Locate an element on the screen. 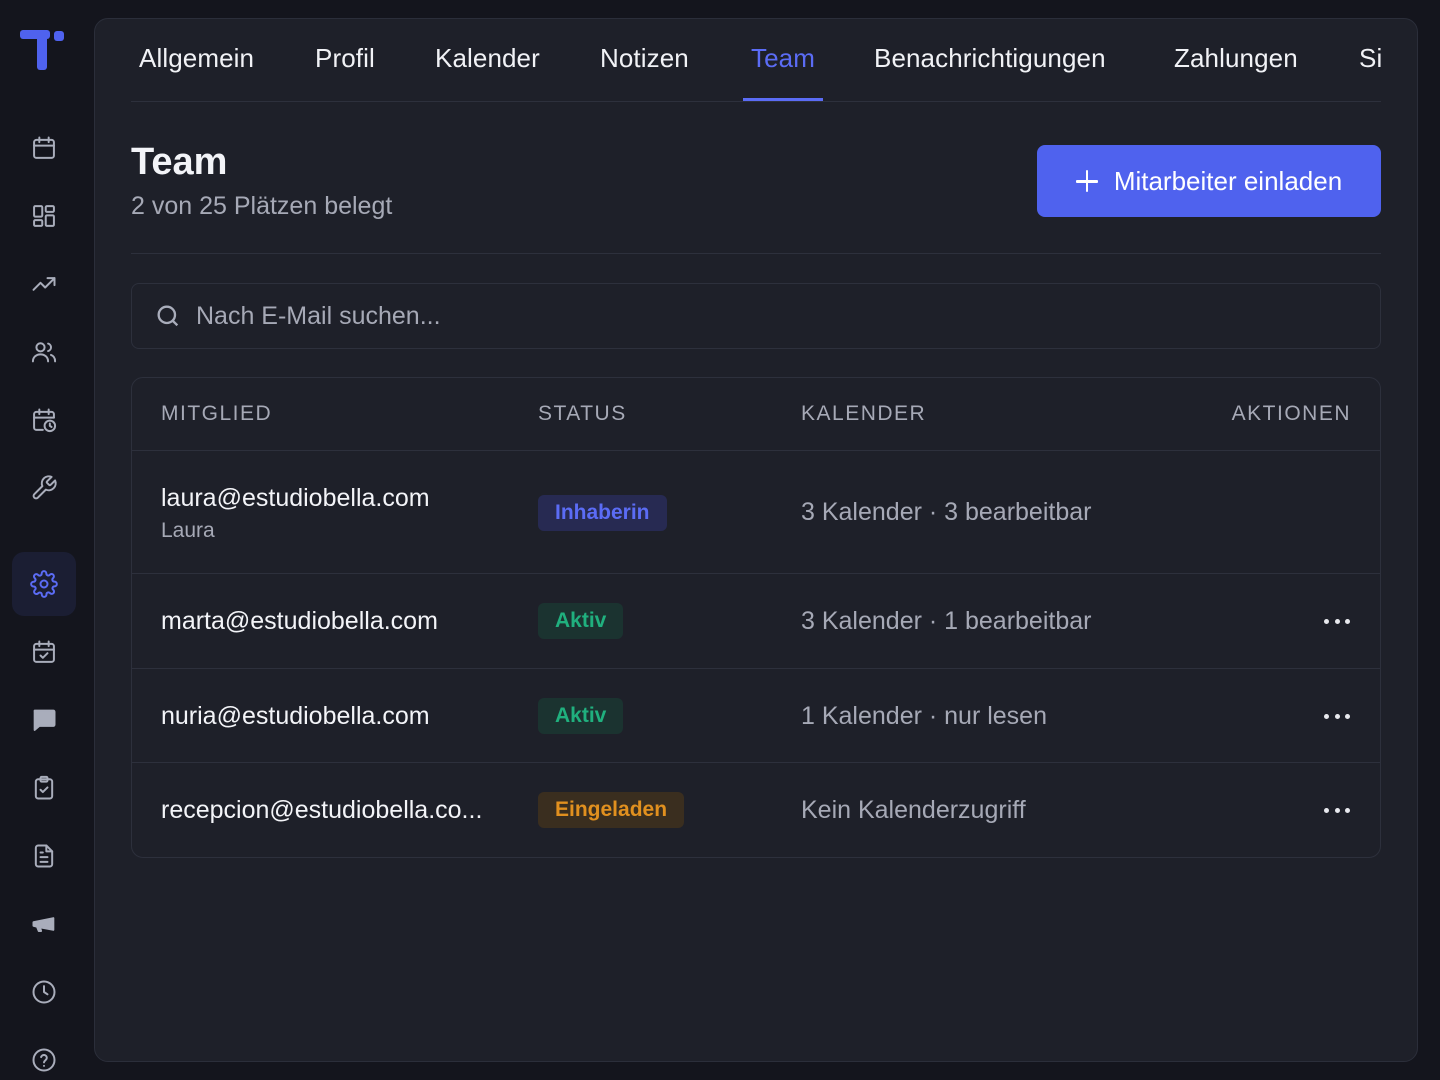 Image resolution: width=1440 pixels, height=1080 pixels. sidebar-item-messages is located at coordinates (44, 720).